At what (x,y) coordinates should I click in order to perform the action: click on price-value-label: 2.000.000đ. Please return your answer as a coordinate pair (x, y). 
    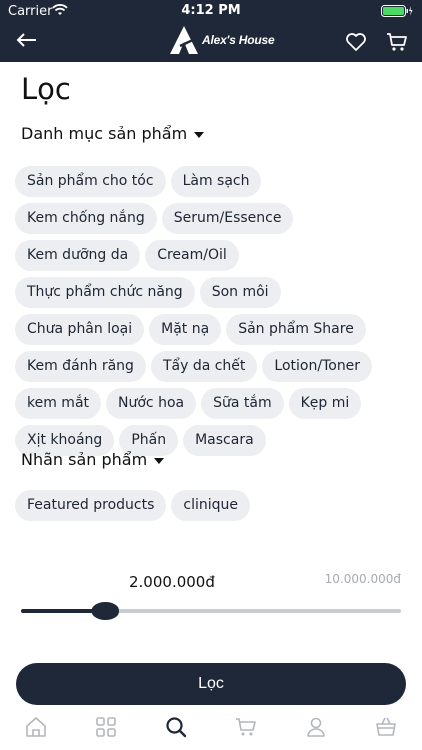
    Looking at the image, I should click on (172, 582).